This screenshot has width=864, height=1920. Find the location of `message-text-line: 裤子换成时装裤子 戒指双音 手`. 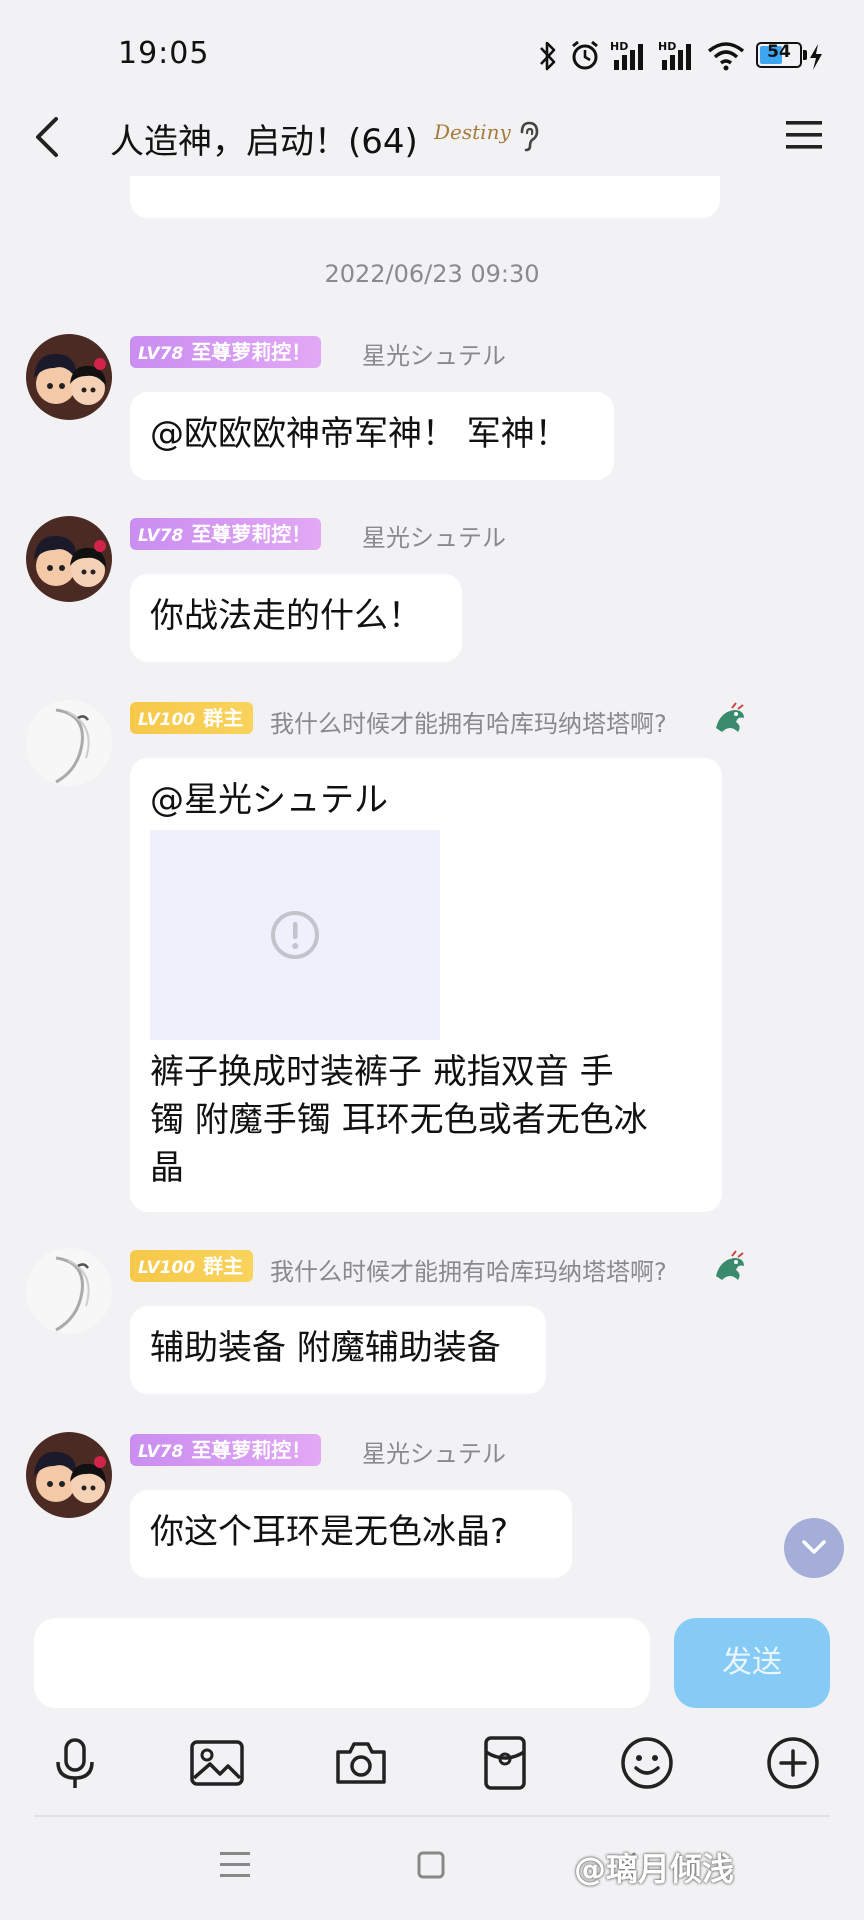

message-text-line: 裤子换成时装裤子 戒指双音 手 is located at coordinates (382, 1072).